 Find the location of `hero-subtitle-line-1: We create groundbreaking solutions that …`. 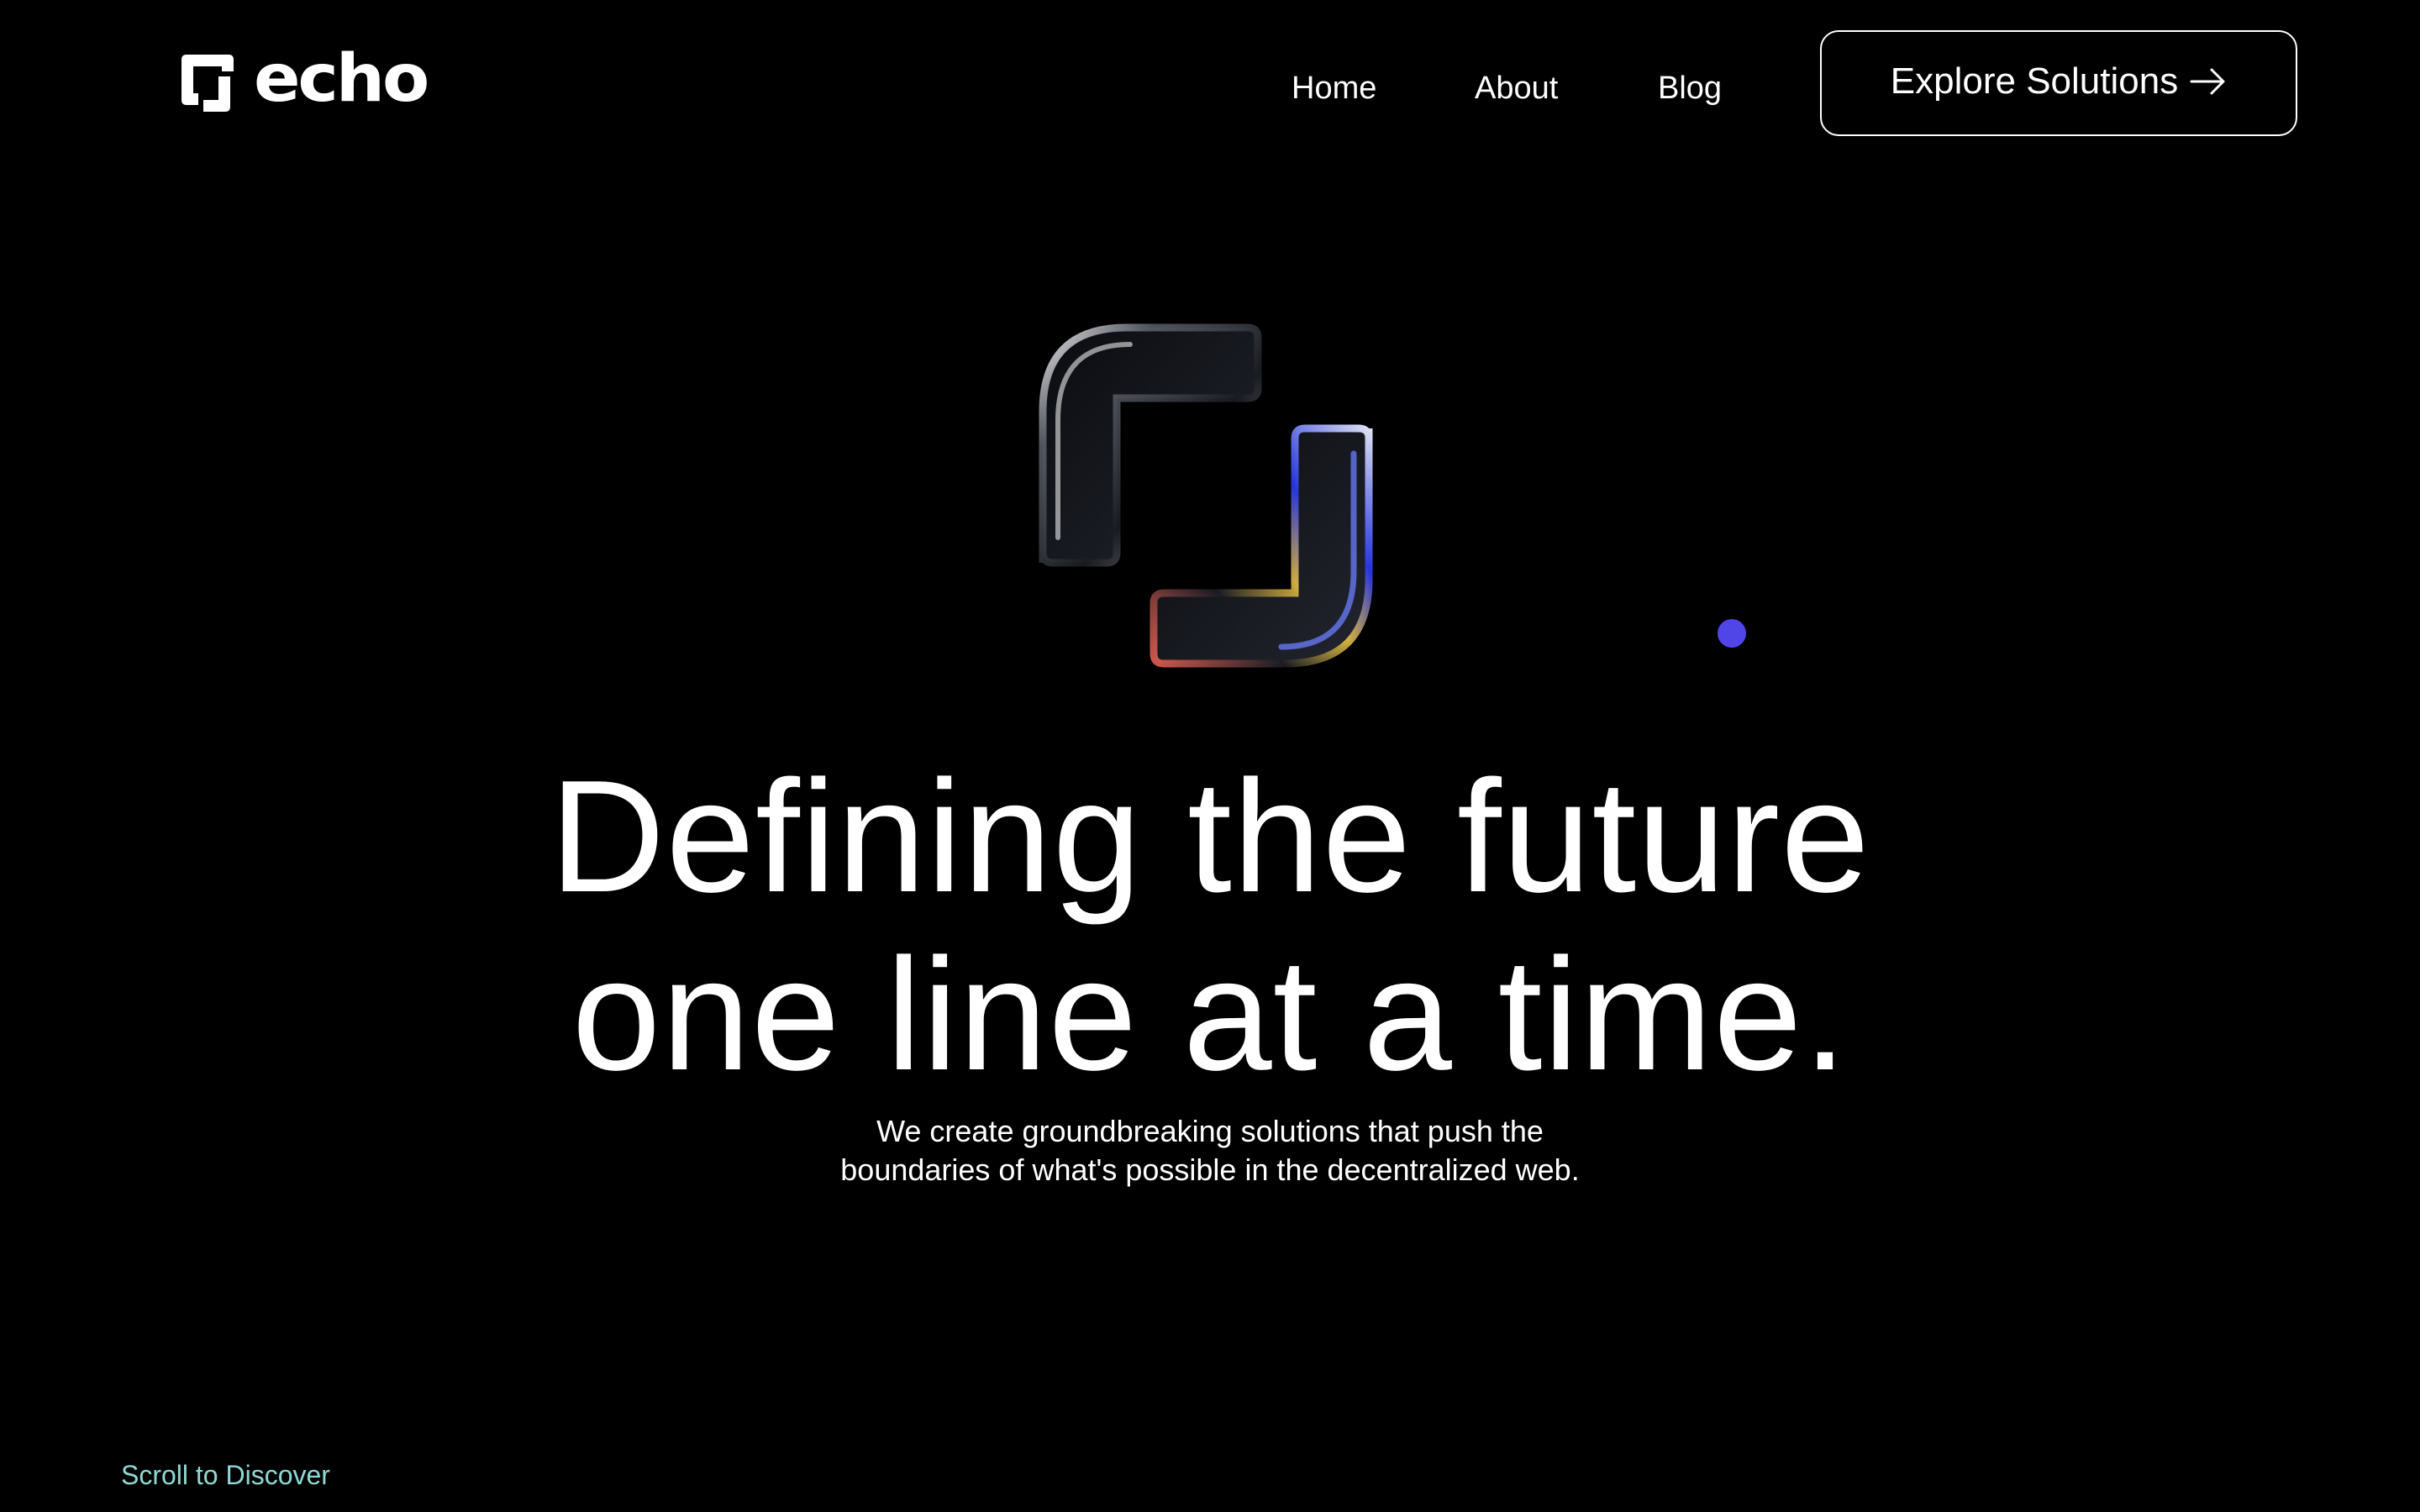

hero-subtitle-line-1: We create groundbreaking solutions that … is located at coordinates (1210, 1131).